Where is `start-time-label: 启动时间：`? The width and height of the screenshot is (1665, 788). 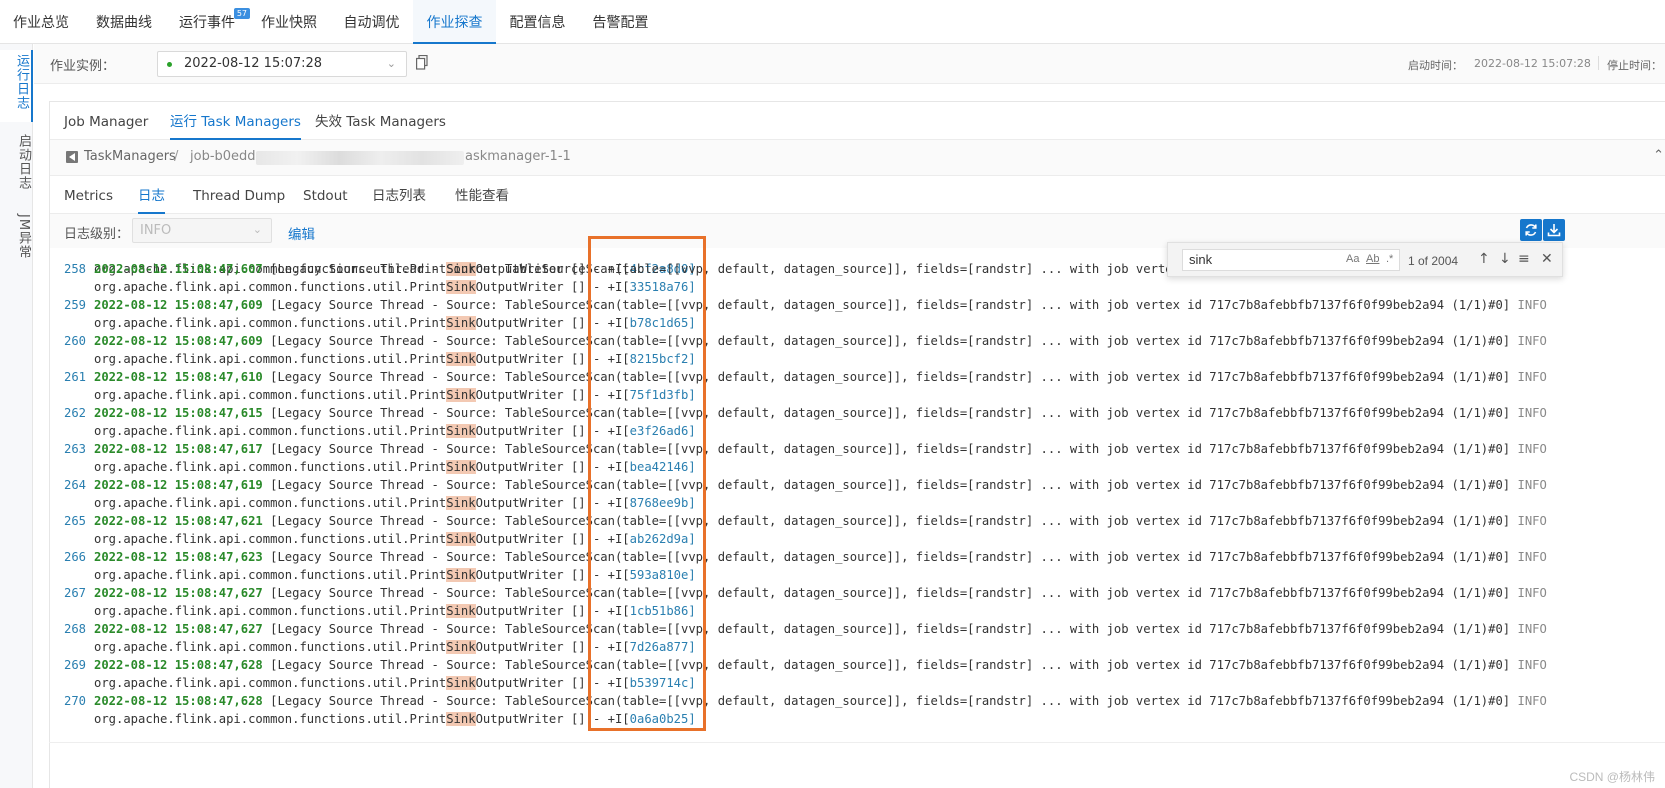
start-time-label: 启动时间： is located at coordinates (1435, 65).